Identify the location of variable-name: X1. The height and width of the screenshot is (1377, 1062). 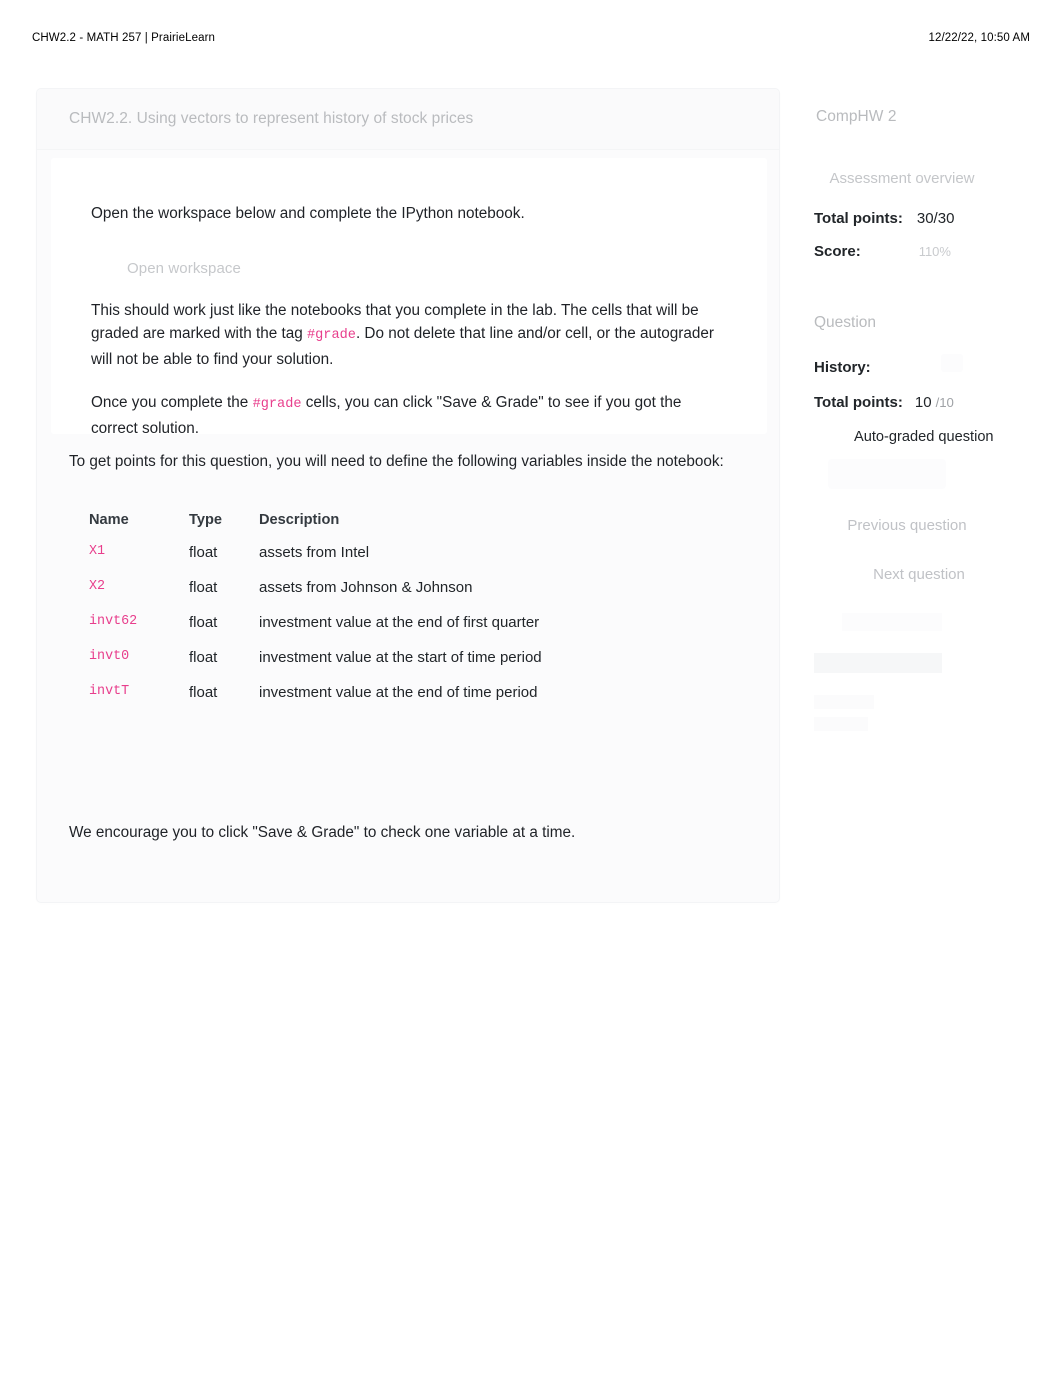
(97, 551).